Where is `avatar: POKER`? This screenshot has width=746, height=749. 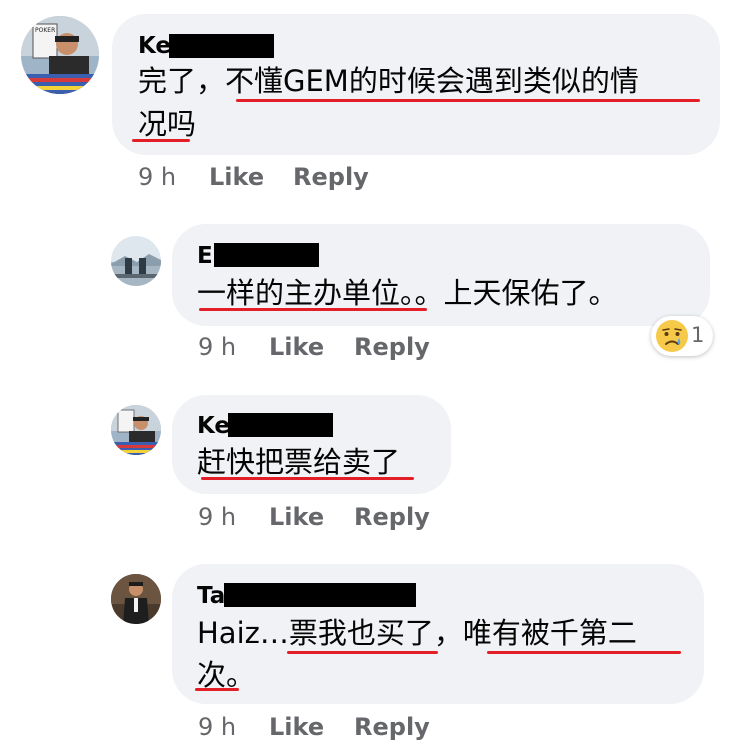 avatar: POKER is located at coordinates (60, 55).